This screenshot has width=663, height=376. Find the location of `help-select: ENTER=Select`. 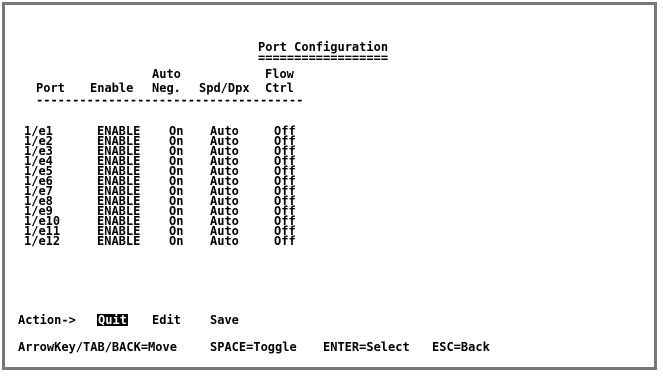

help-select: ENTER=Select is located at coordinates (366, 347).